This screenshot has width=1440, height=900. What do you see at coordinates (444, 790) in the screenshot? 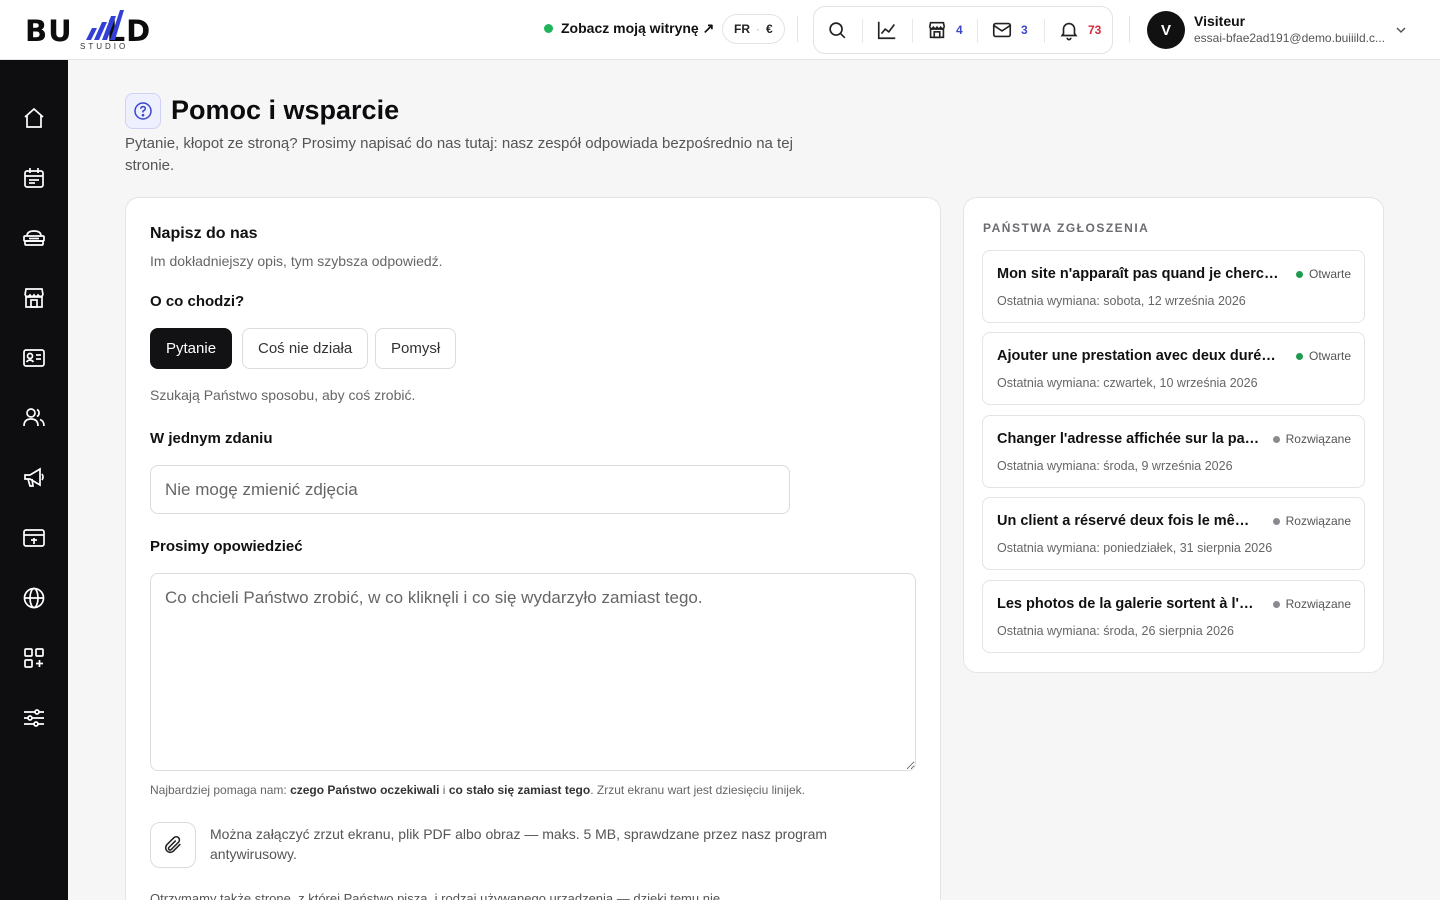
I see `tip-connector: i` at bounding box center [444, 790].